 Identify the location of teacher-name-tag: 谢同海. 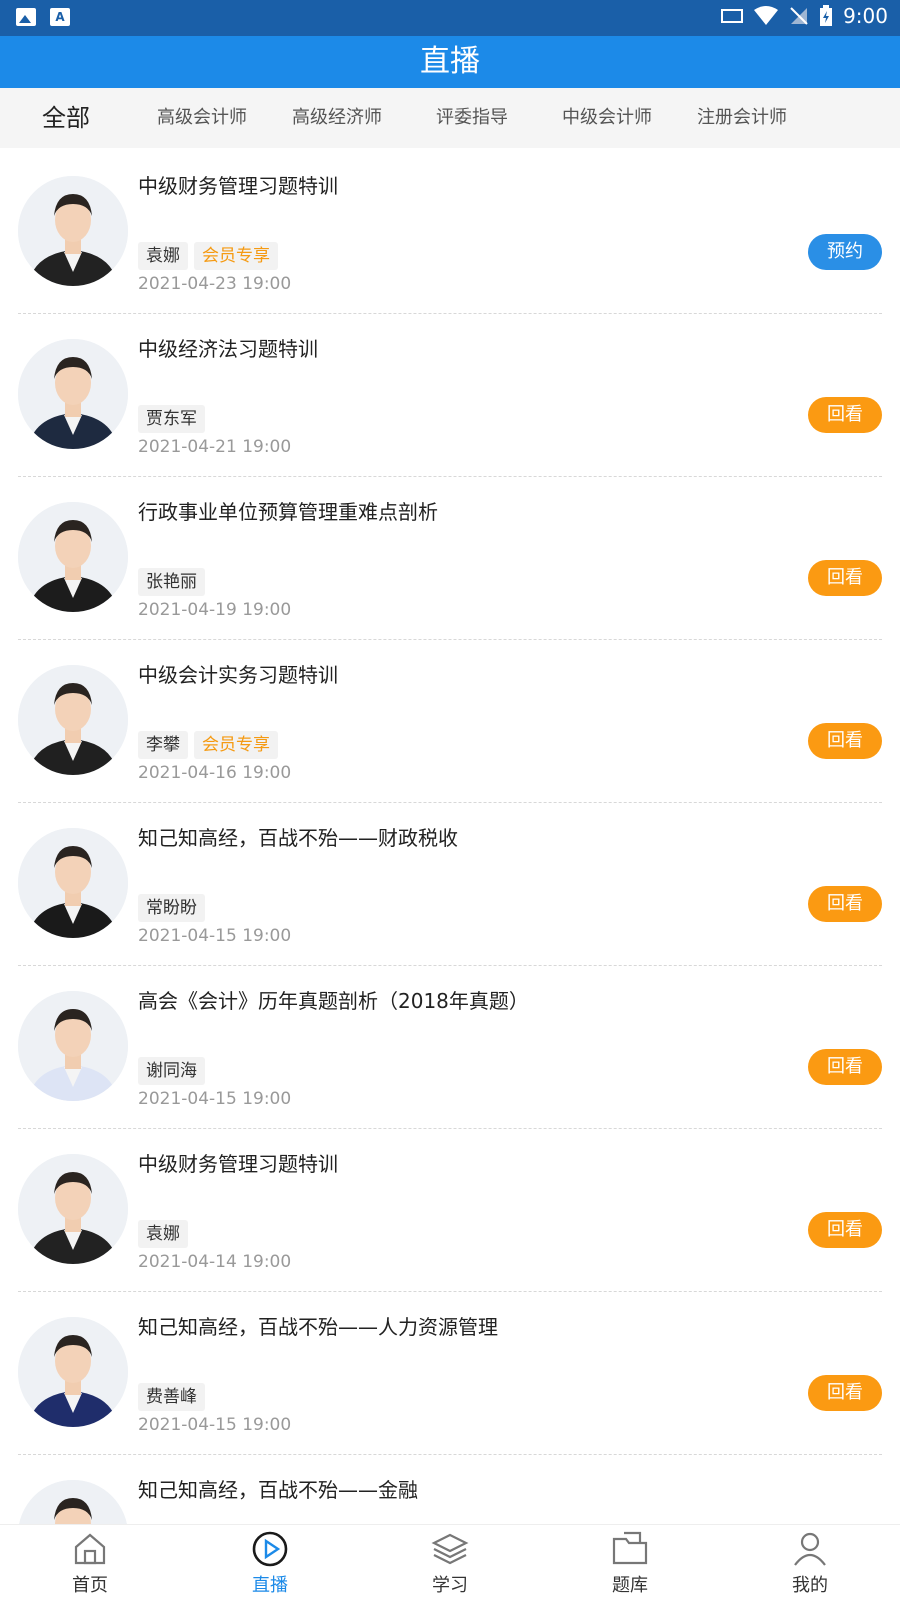
(171, 1071).